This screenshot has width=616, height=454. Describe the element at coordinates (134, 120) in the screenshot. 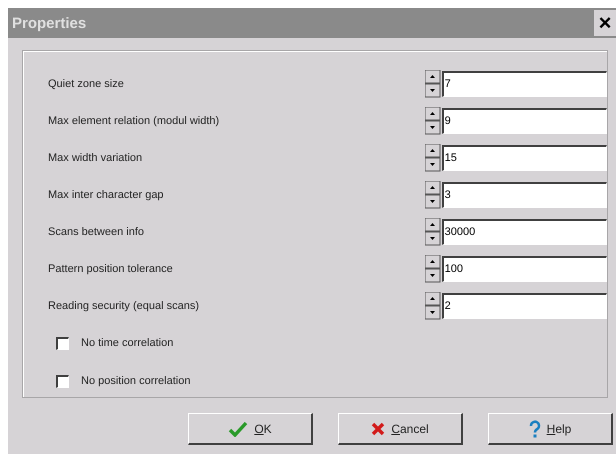

I see `field-label: Max element relation (modul width)` at that location.